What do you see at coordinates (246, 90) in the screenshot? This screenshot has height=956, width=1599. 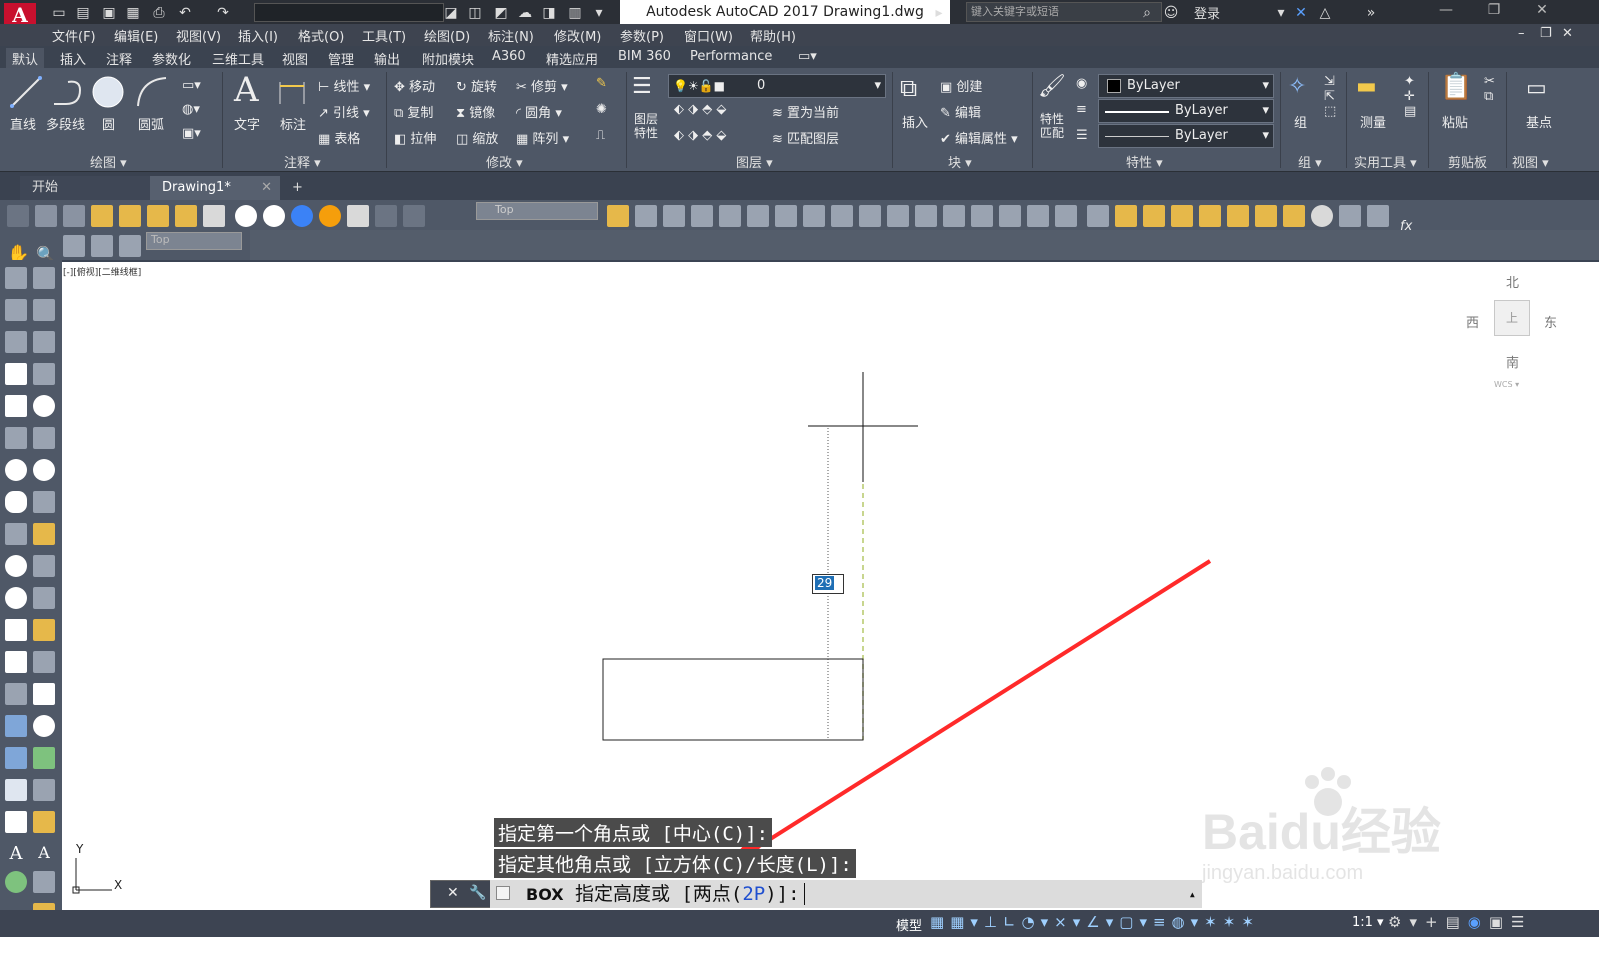 I see `text-icon: A` at bounding box center [246, 90].